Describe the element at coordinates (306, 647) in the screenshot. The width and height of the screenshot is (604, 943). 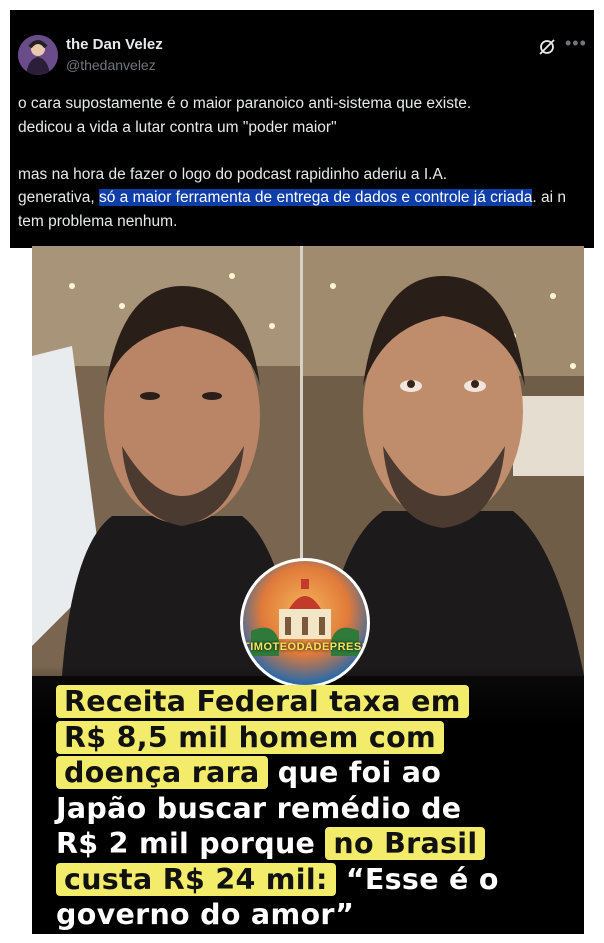
I see `podcast-logo-text: TIMOTEODADEPRESSAO` at that location.